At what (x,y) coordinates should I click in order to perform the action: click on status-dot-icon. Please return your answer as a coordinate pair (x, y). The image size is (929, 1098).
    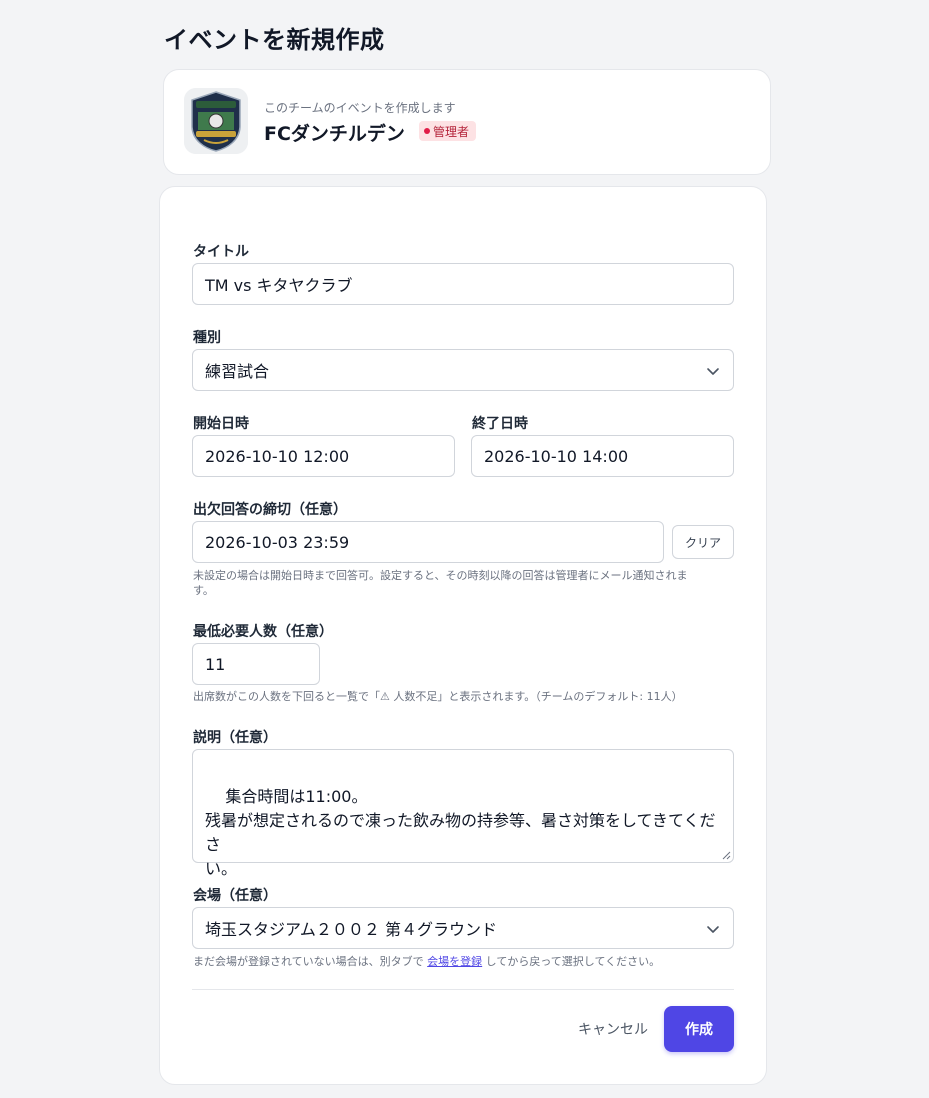
    Looking at the image, I should click on (427, 131).